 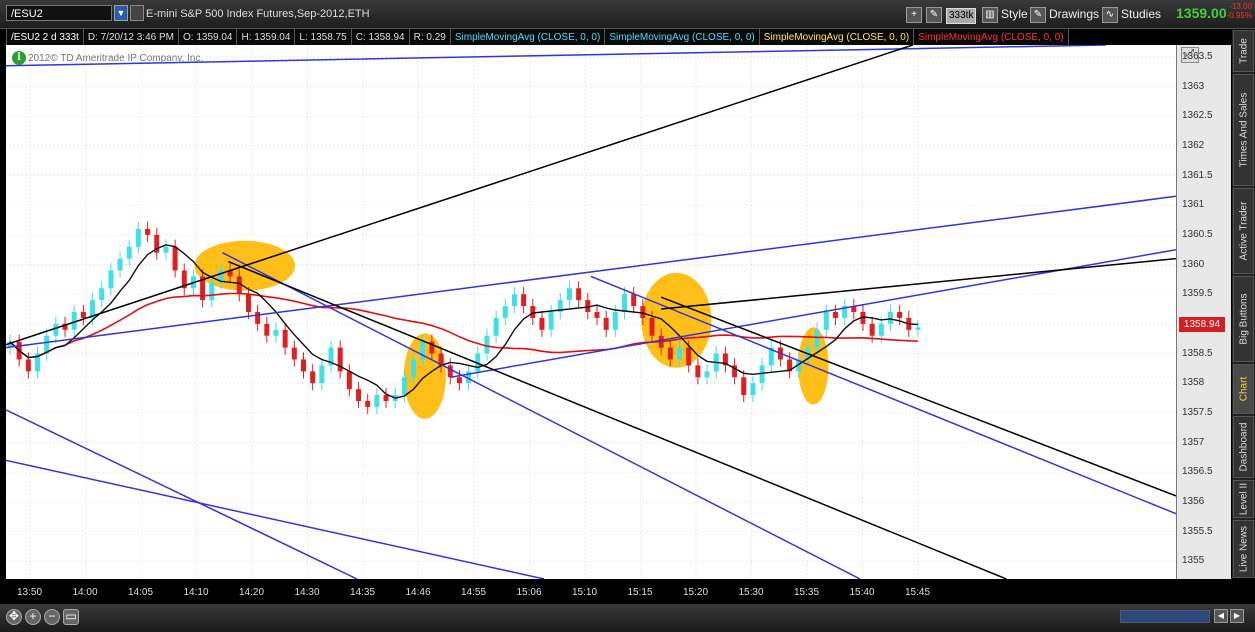 I want to click on zoom-out-icon: −, so click(x=52, y=617).